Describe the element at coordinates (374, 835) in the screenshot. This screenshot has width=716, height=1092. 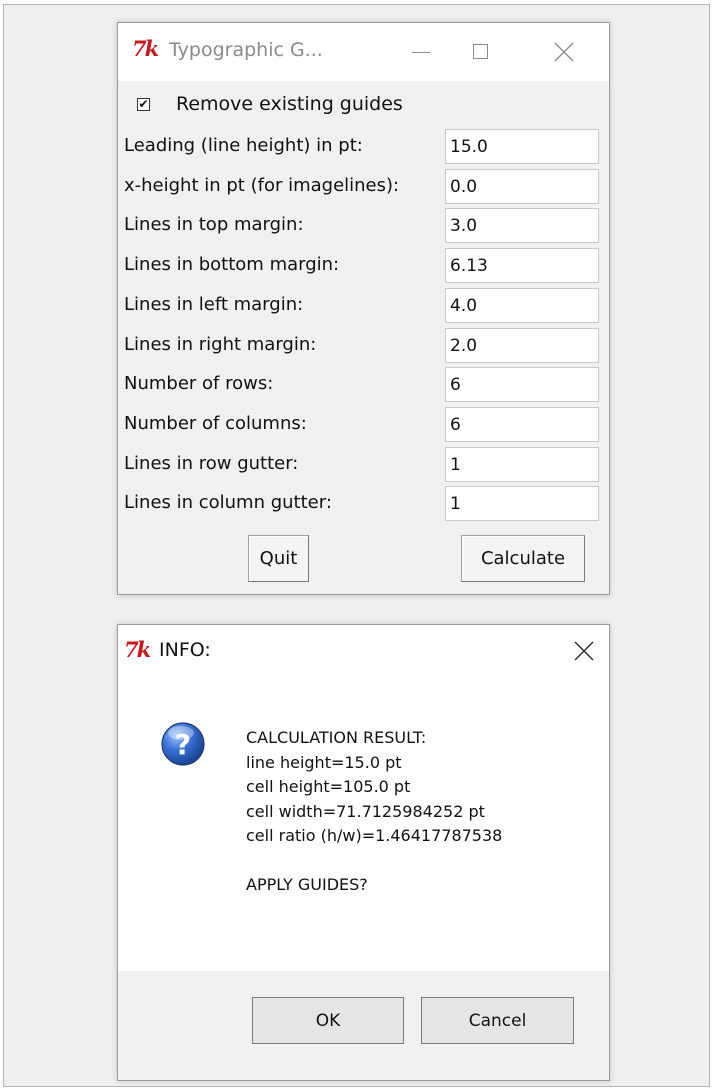
I see `info-message-line: cell ratio (h/w)=1.46417787538` at that location.